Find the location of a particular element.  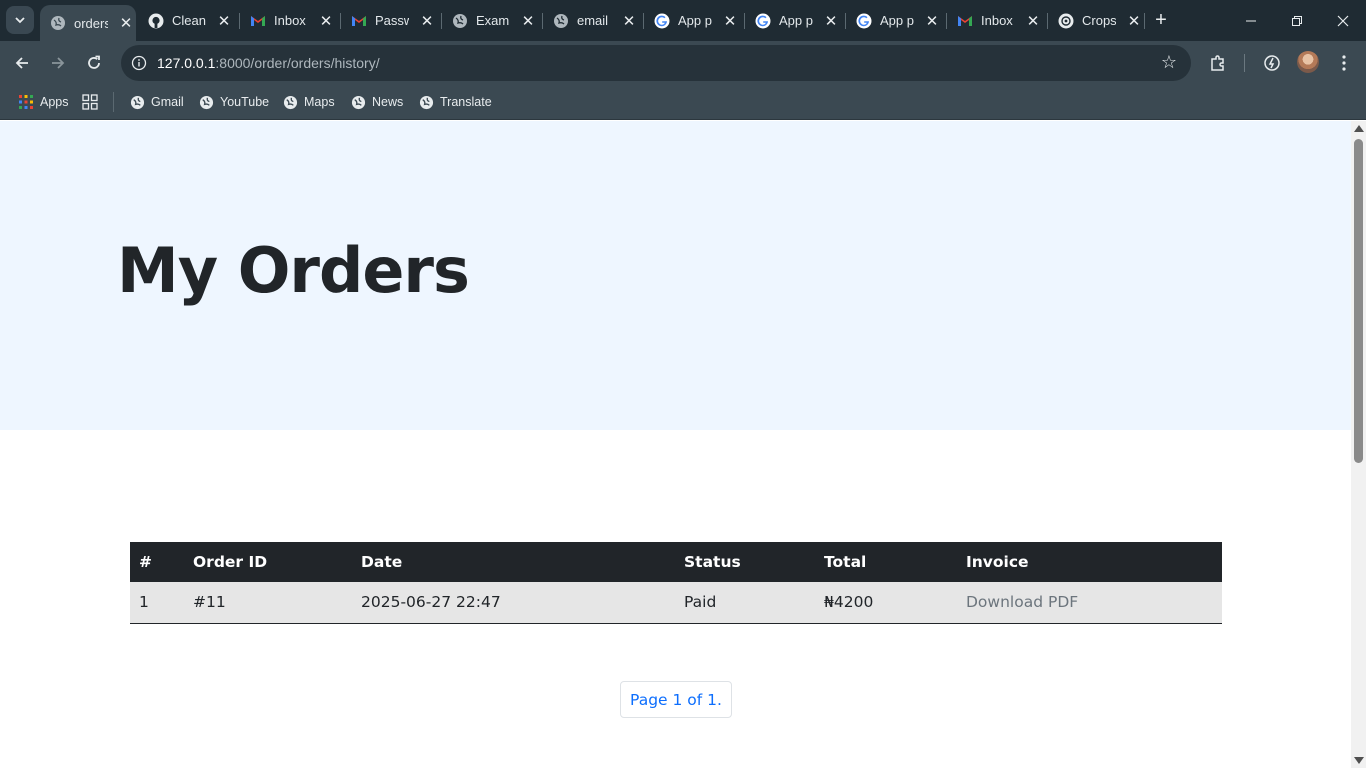

arrow-left-icon is located at coordinates (21, 63).